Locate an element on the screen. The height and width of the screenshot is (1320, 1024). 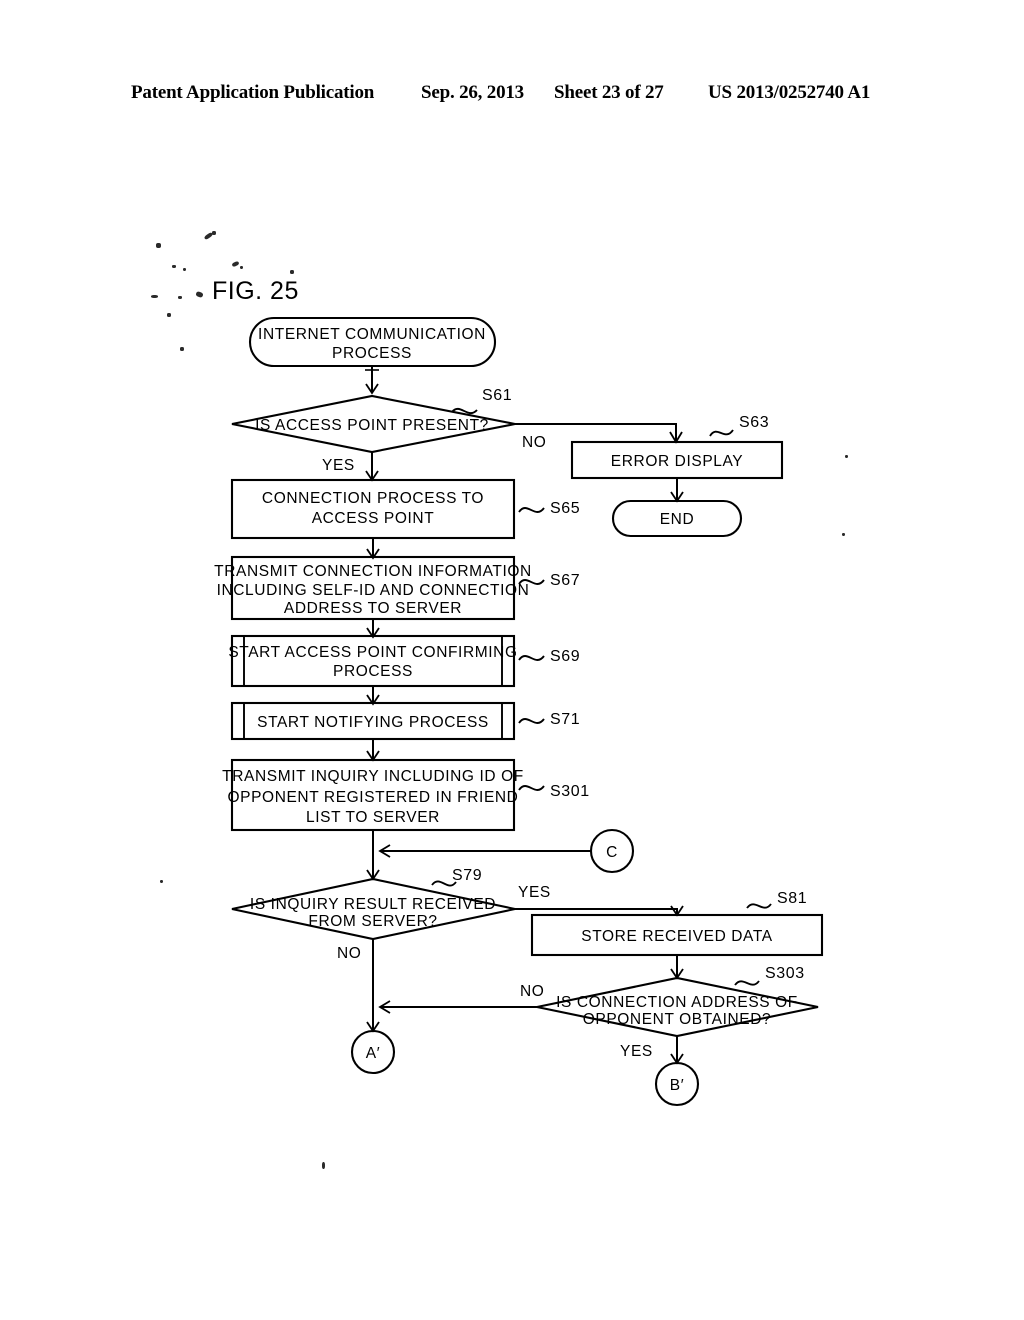
connector-a-prime: A′ is located at coordinates (373, 1052).